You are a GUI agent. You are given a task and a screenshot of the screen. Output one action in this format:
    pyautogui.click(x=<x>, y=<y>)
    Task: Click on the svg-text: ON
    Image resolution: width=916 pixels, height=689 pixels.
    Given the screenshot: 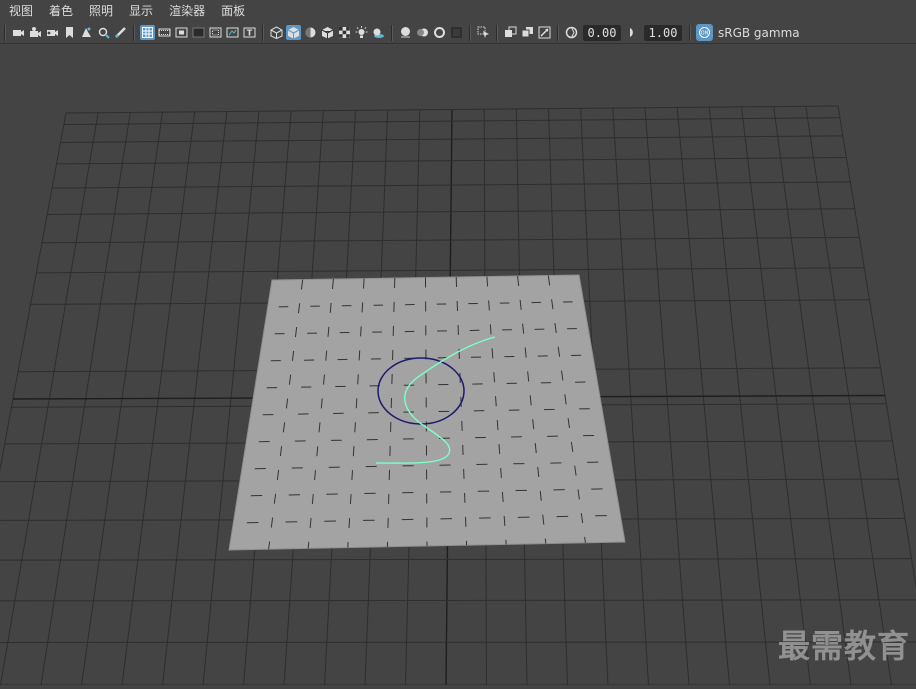 What is the action you would take?
    pyautogui.click(x=705, y=34)
    